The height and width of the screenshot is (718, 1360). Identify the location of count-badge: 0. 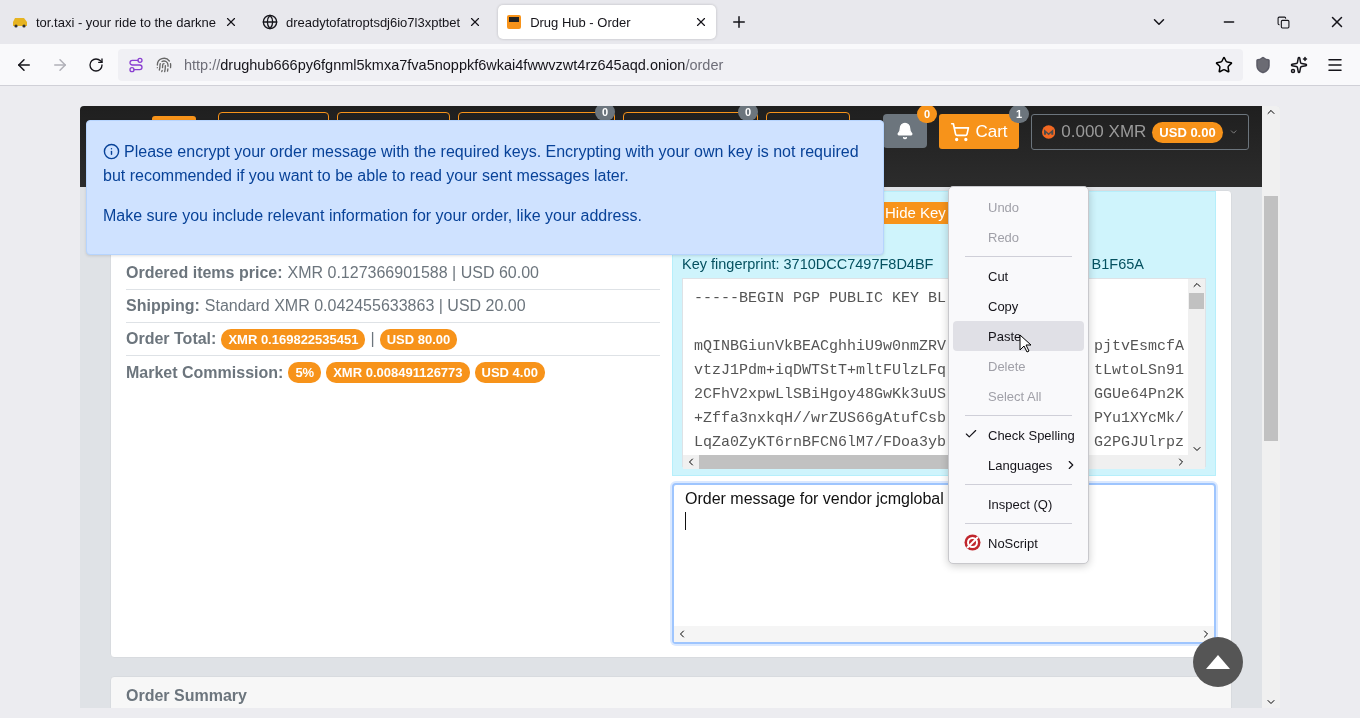
(927, 114).